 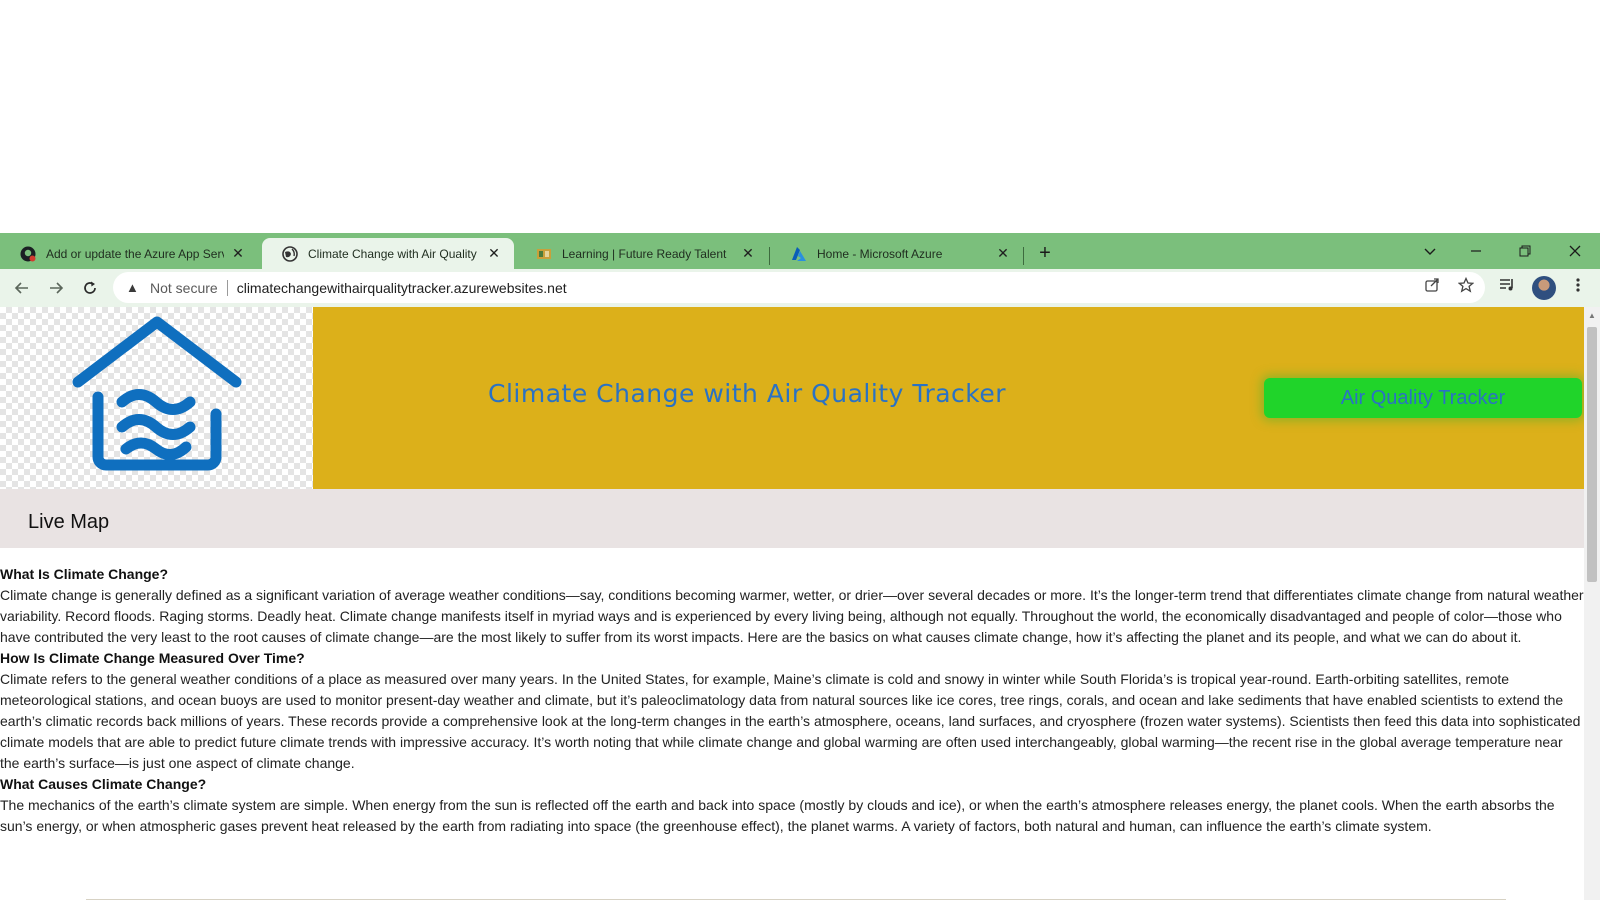 I want to click on scroll-up-arrow-icon: ▲, so click(x=1592, y=315).